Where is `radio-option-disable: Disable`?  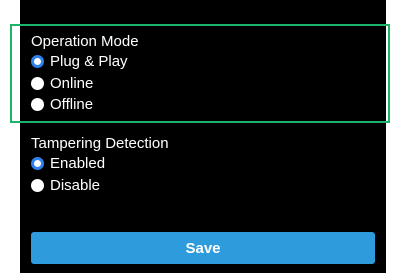
radio-option-disable: Disable is located at coordinates (65, 185).